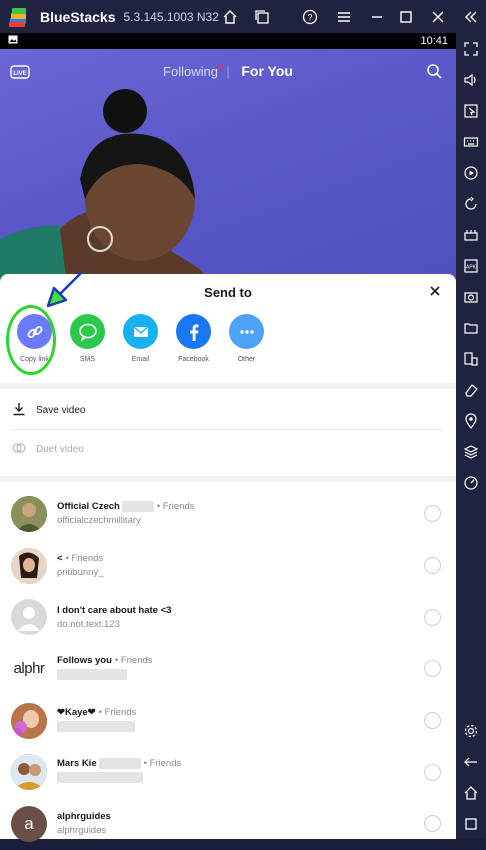  What do you see at coordinates (471, 359) in the screenshot?
I see `multi-device-icon` at bounding box center [471, 359].